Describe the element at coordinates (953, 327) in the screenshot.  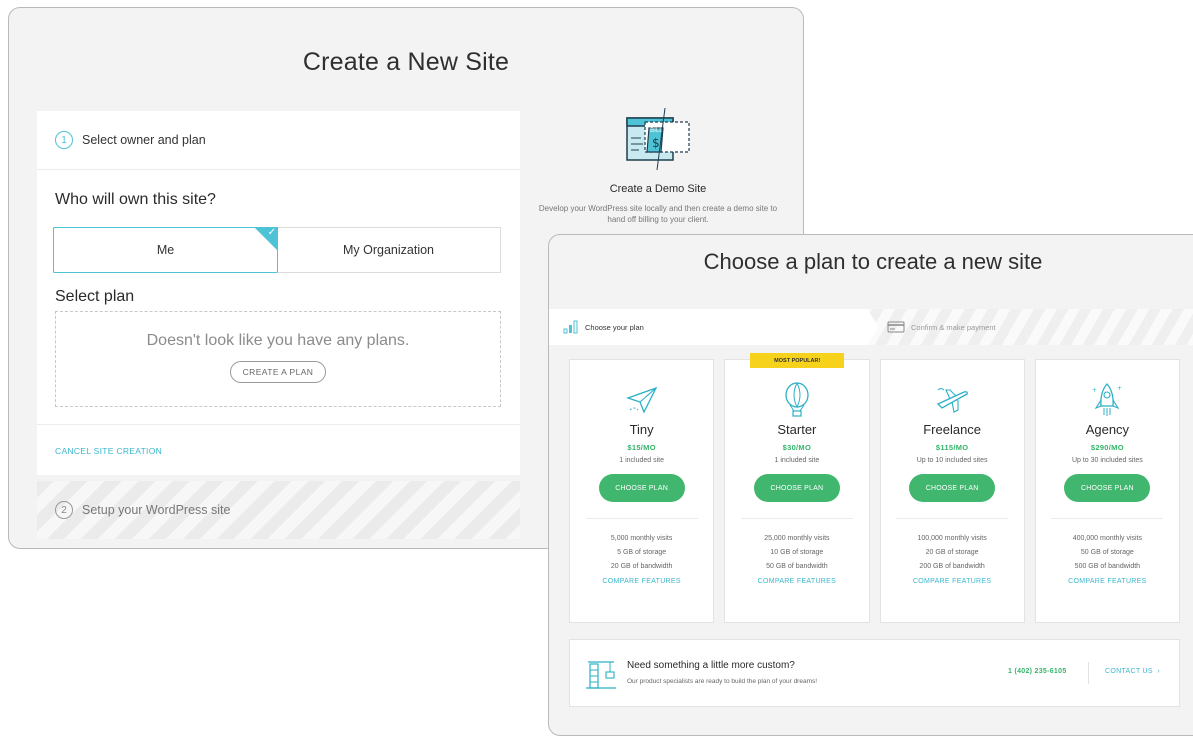
I see `step-label: Confirm & make payment` at that location.